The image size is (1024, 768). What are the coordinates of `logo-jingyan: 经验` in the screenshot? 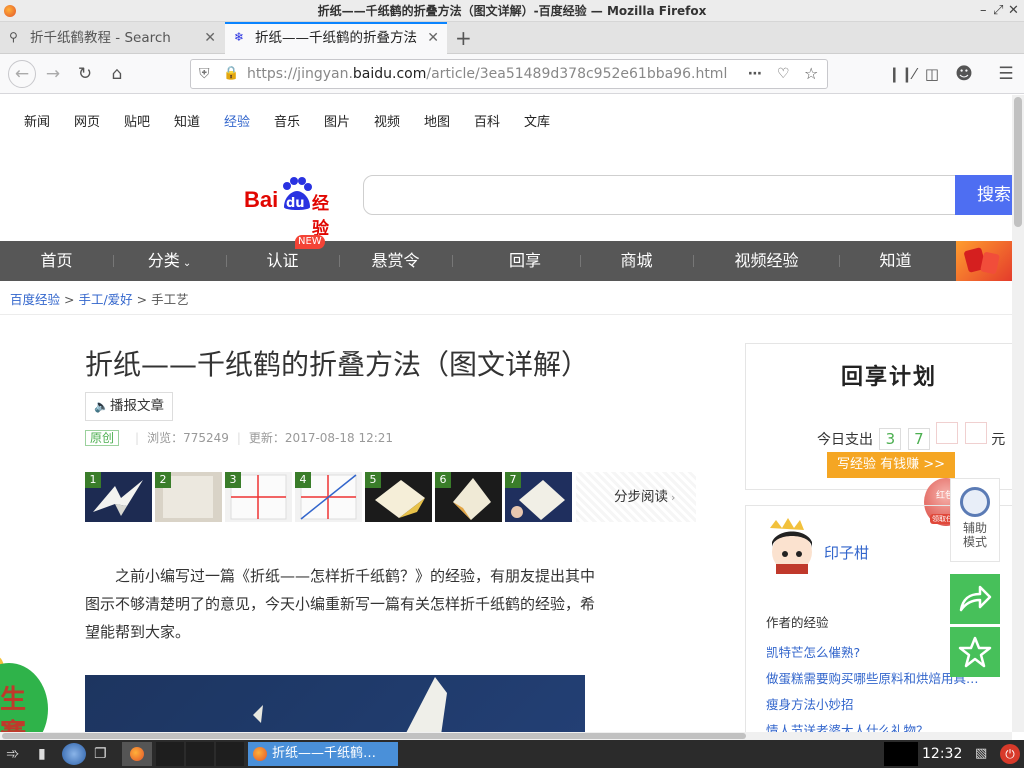 It's located at (320, 216).